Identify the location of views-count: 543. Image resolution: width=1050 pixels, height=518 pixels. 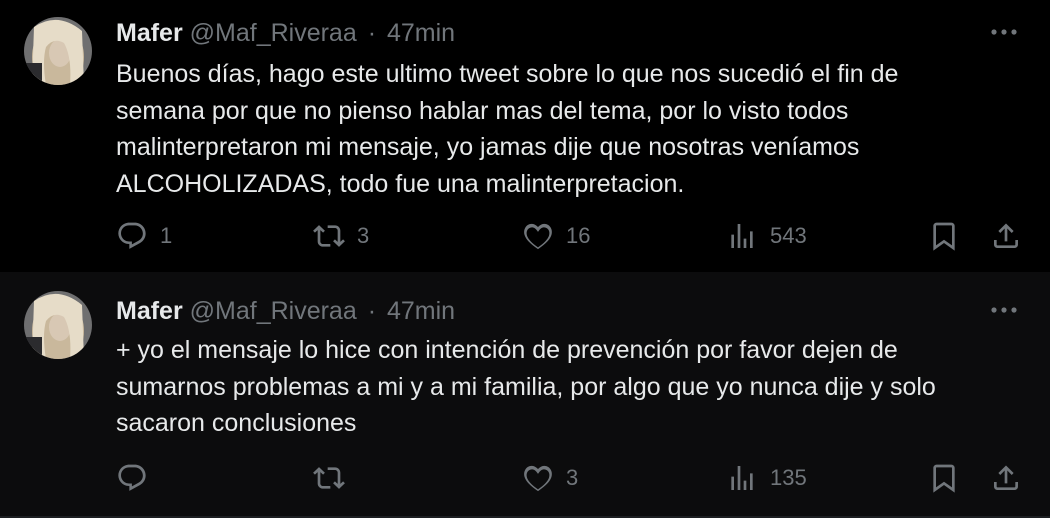
(788, 235).